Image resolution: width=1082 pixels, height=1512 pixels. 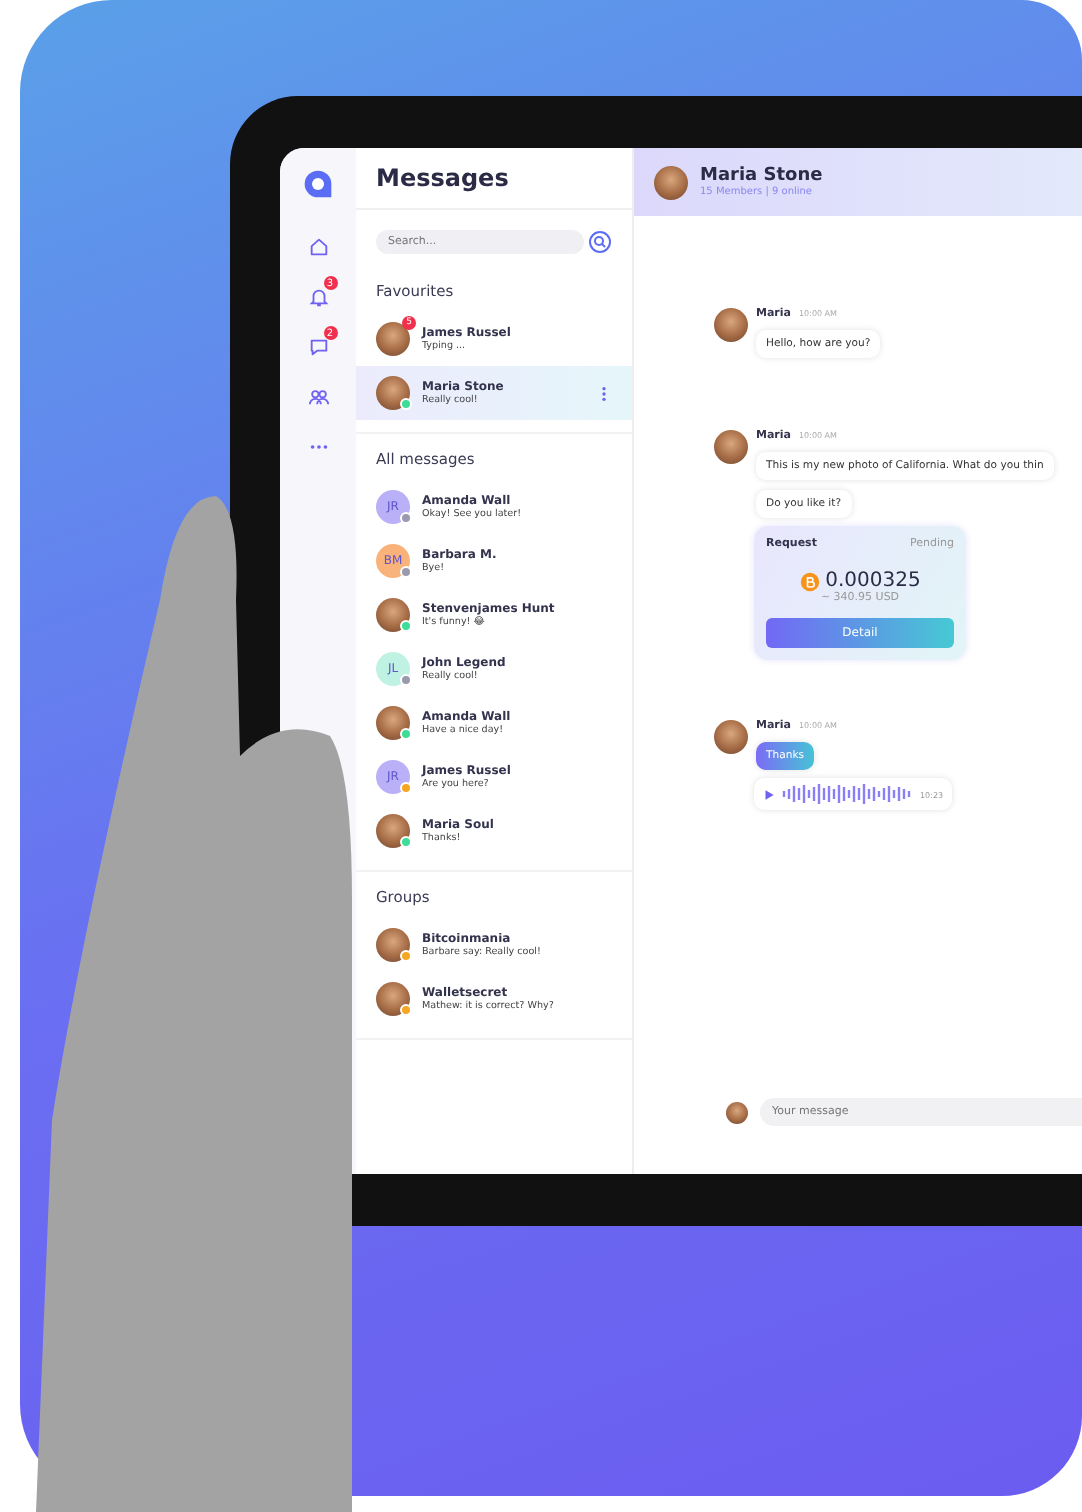 What do you see at coordinates (318, 347) in the screenshot?
I see `chat-icon` at bounding box center [318, 347].